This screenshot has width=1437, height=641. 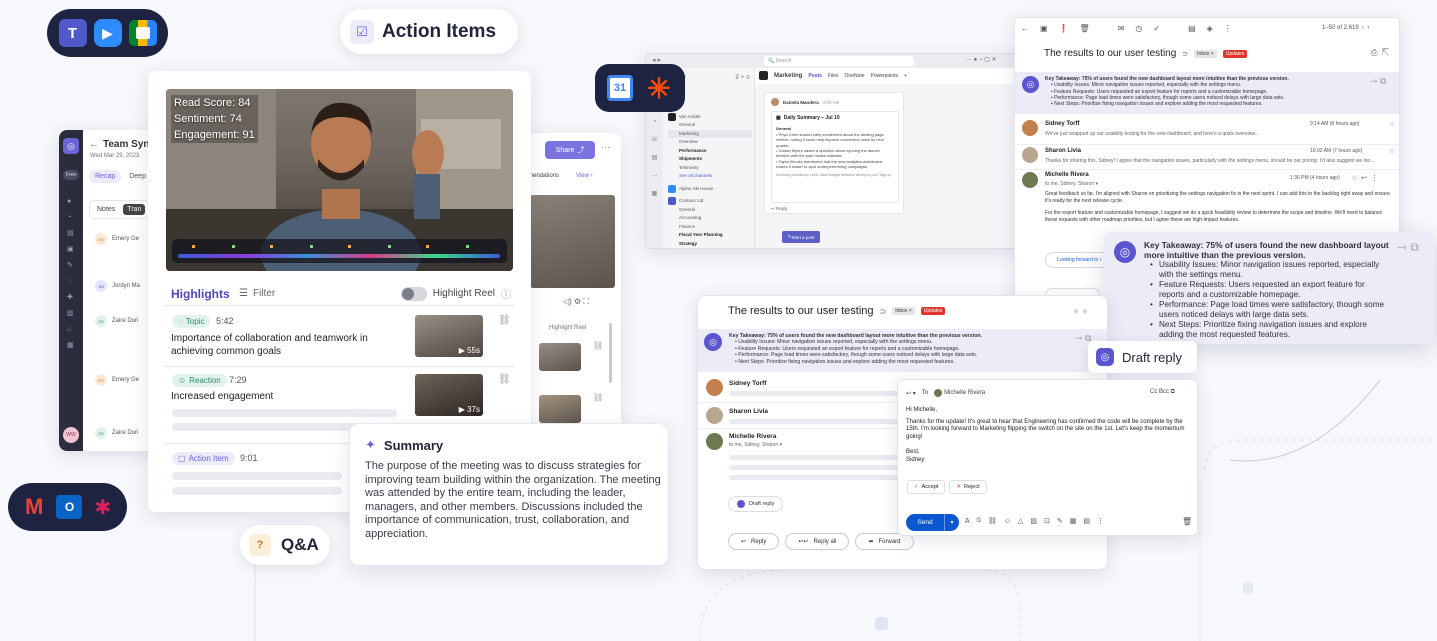 What do you see at coordinates (710, 176) in the screenshot?
I see `see-all-channels-link: See all channels` at bounding box center [710, 176].